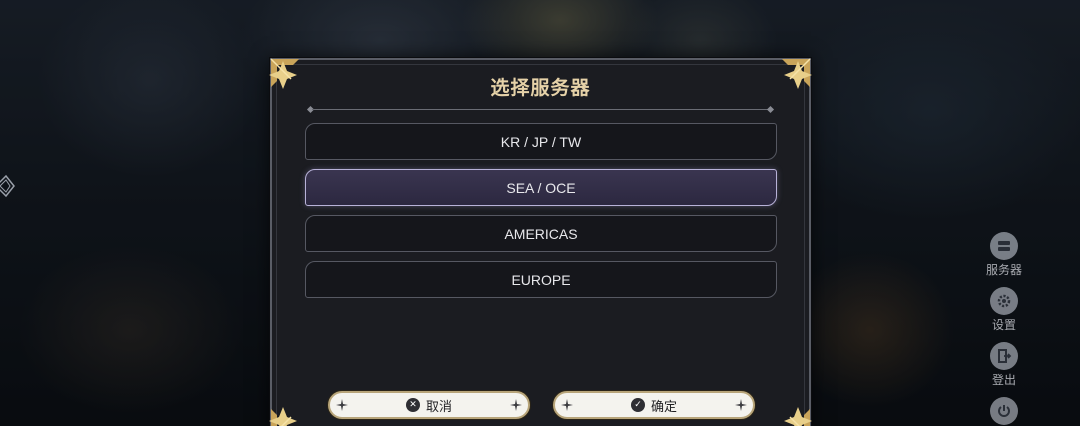 The image size is (1080, 426). I want to click on cross-icon: ✕, so click(412, 405).